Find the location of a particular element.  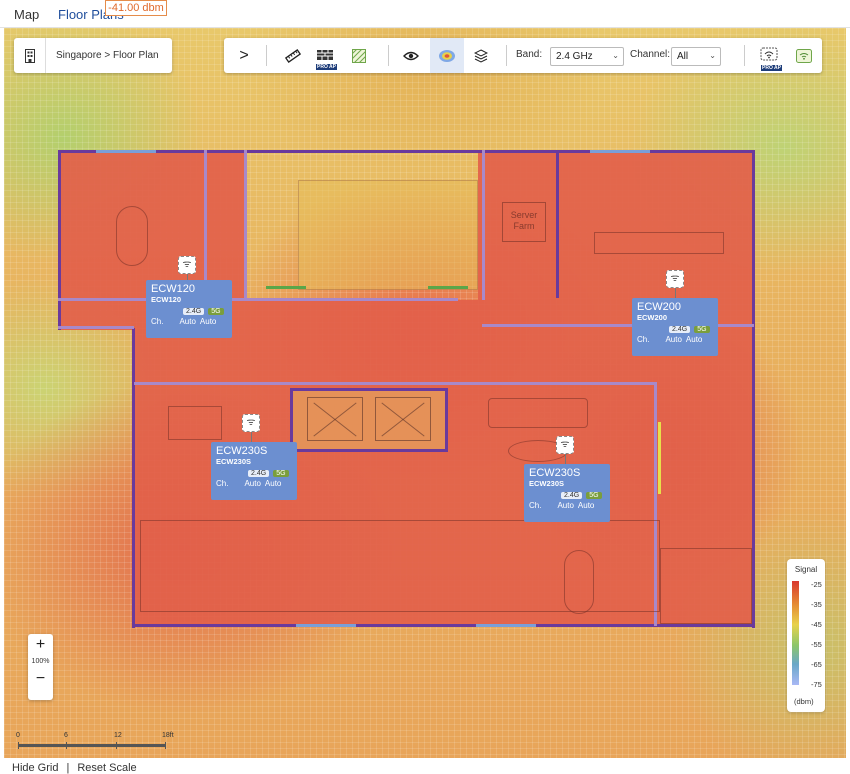

ruler-icon is located at coordinates (293, 55).